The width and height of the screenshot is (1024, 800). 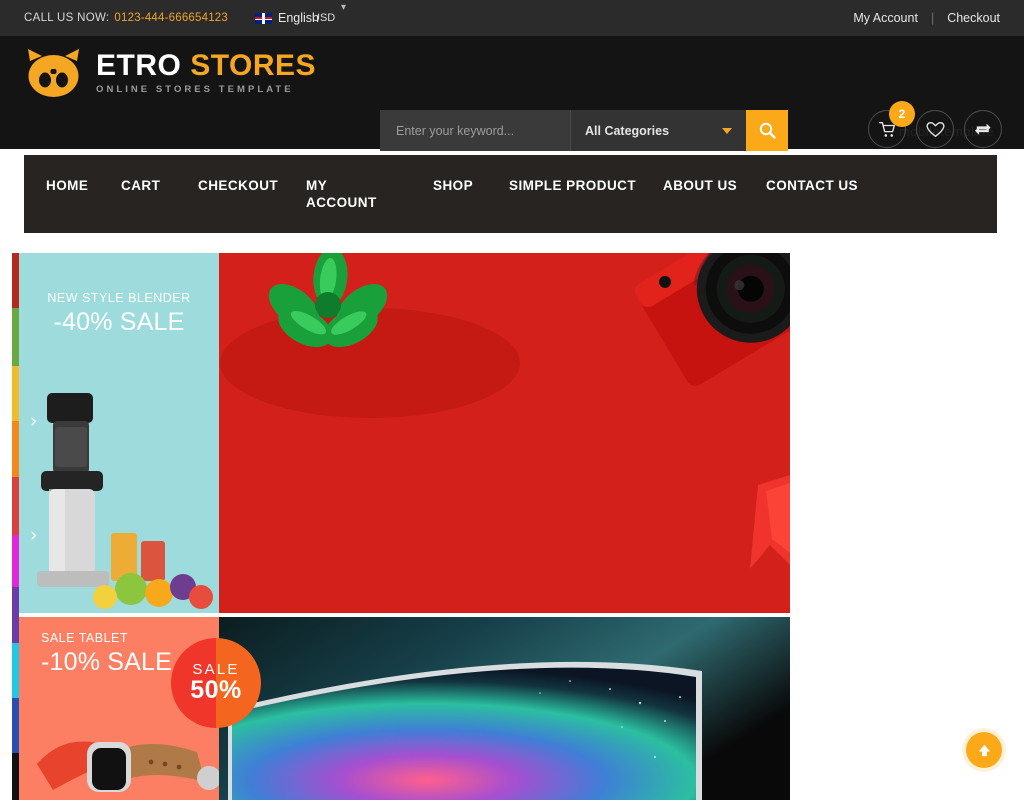 I want to click on top-bar-contact: CALL US NOW: 0123-444-666654123, so click(x=126, y=18).